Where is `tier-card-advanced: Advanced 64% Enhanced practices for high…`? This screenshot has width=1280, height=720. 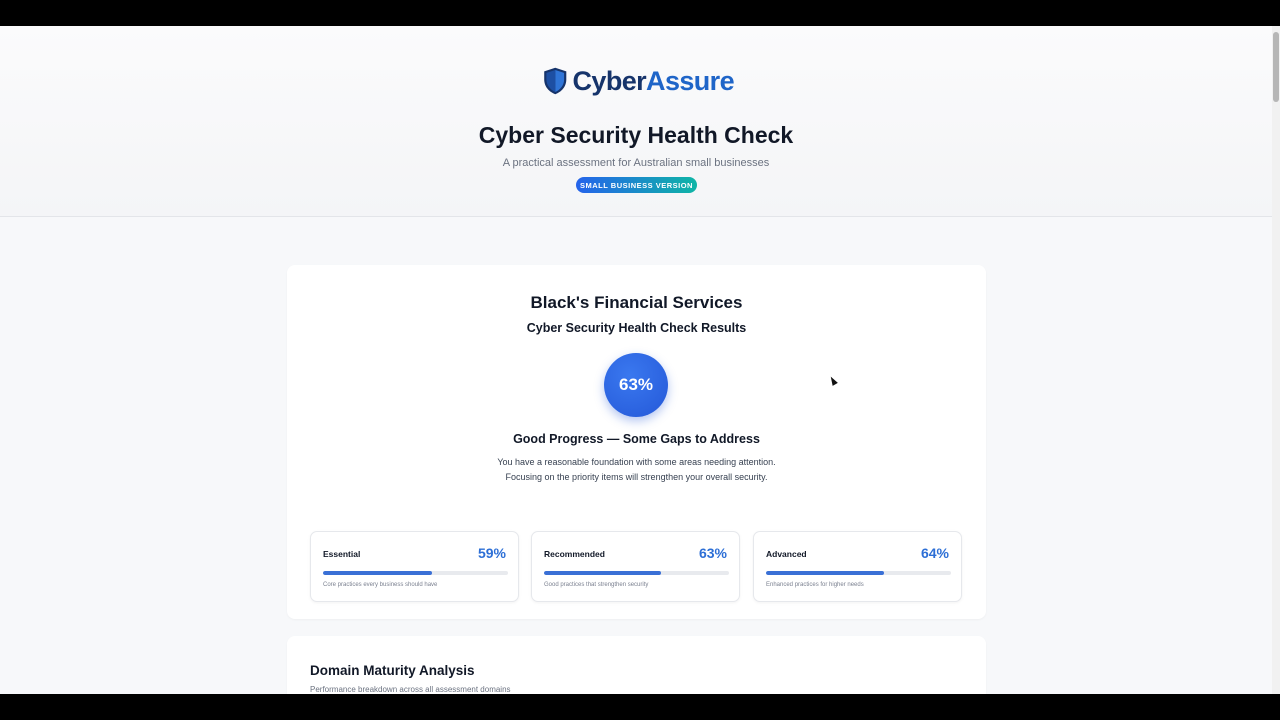 tier-card-advanced: Advanced 64% Enhanced practices for high… is located at coordinates (857, 566).